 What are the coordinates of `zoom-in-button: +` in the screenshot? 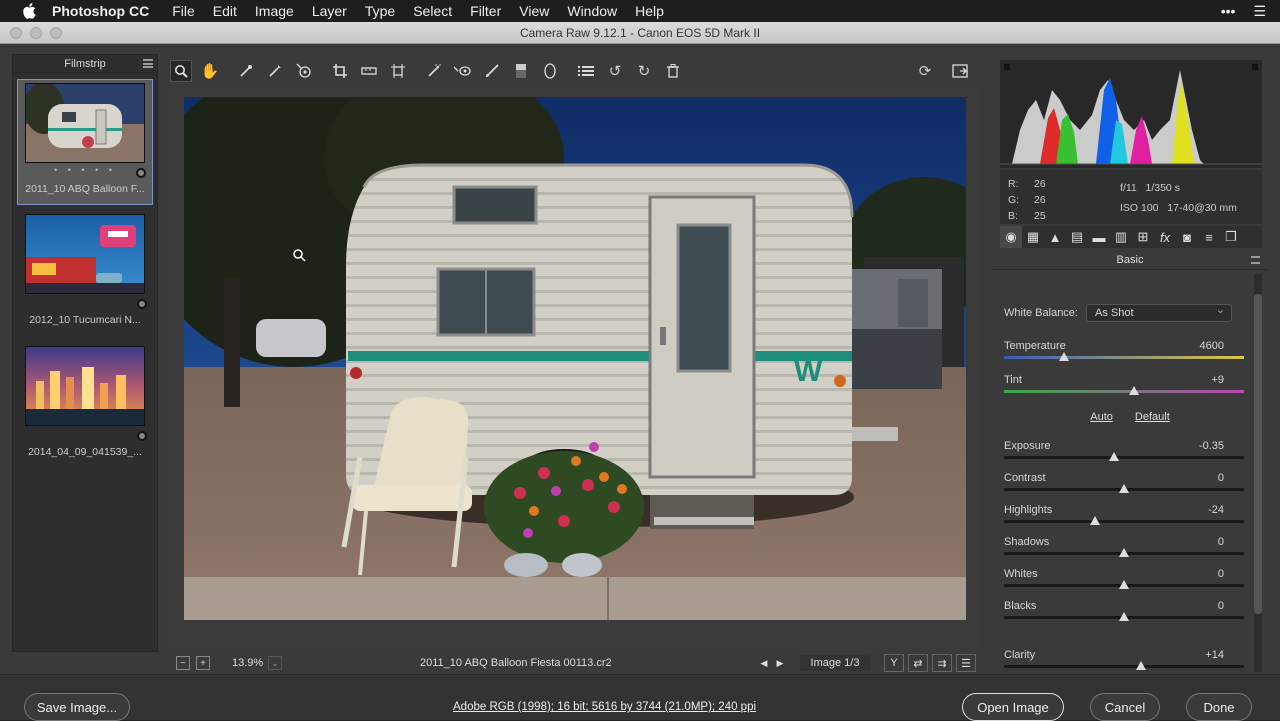 It's located at (203, 663).